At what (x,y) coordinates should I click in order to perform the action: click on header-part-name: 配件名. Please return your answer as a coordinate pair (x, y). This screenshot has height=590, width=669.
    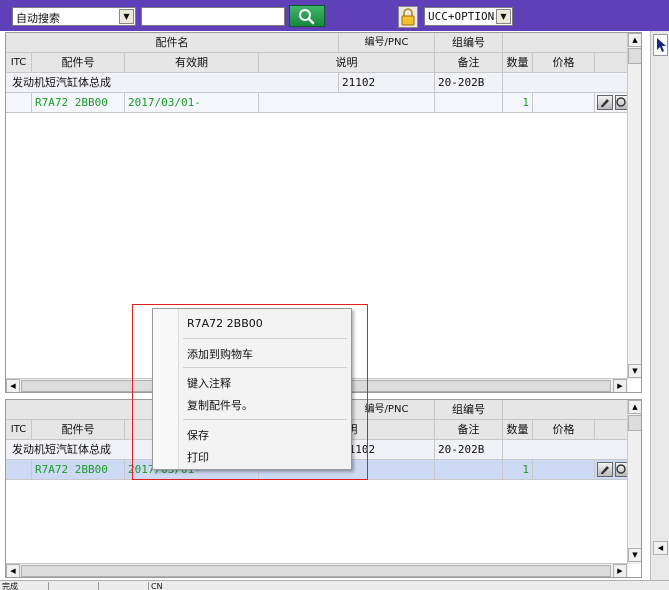
    Looking at the image, I should click on (172, 43).